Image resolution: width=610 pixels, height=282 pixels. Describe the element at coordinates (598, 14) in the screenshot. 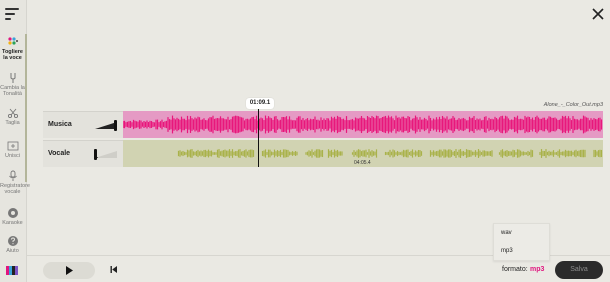

I see `close-icon` at that location.